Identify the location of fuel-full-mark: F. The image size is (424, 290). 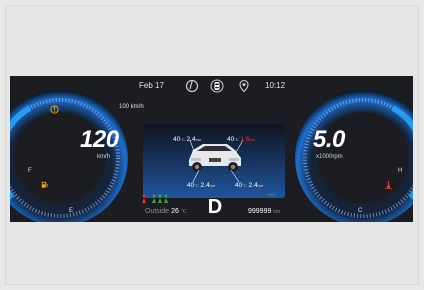
(30, 171).